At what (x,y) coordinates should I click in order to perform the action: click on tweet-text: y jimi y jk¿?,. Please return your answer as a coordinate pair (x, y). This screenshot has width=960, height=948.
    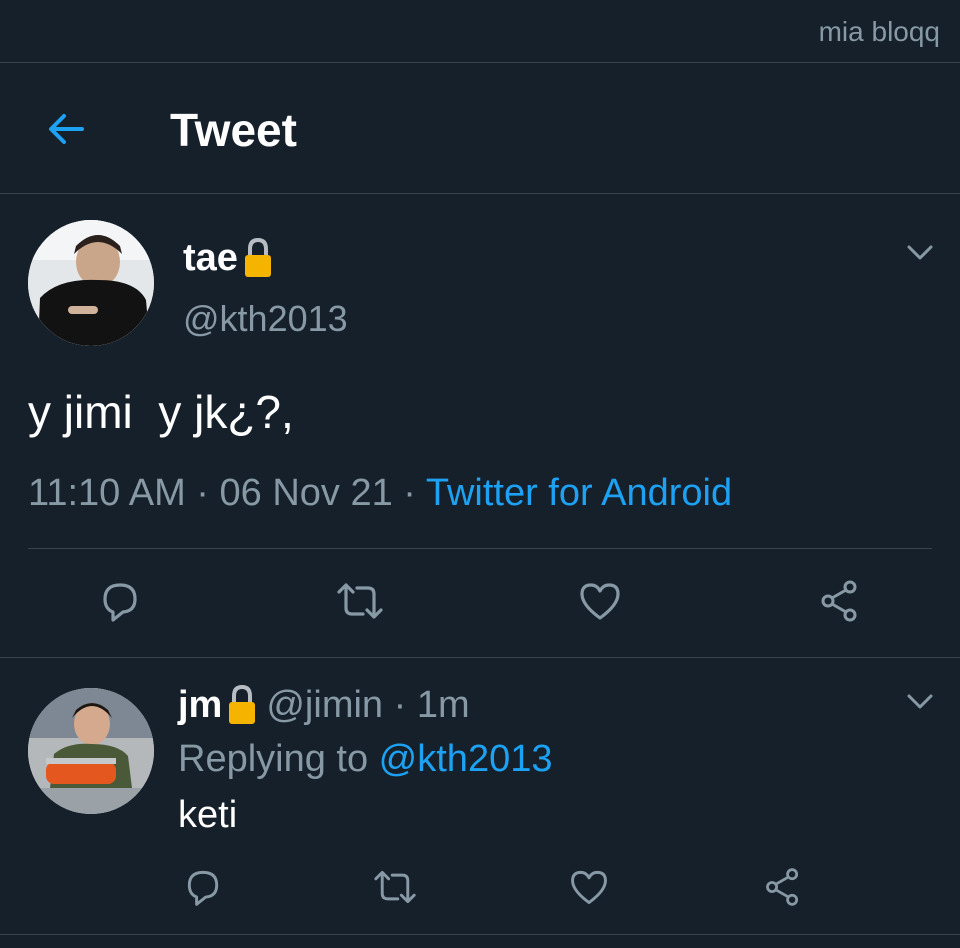
    Looking at the image, I should click on (161, 412).